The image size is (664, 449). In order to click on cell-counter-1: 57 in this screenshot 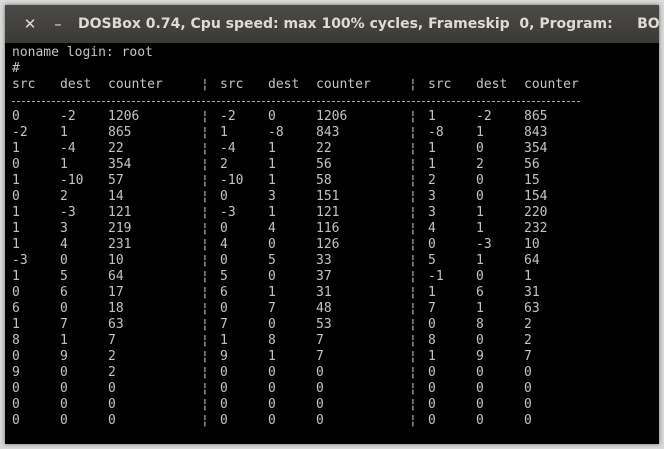, I will do `click(116, 180)`.